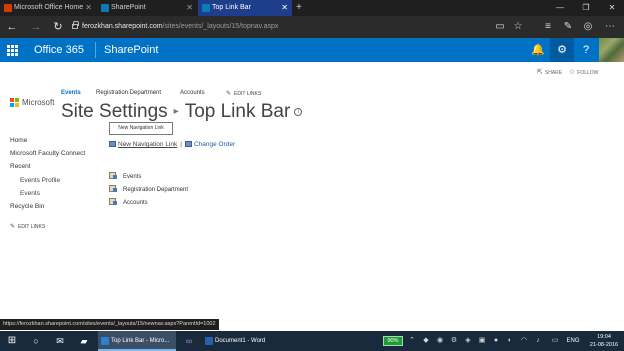 The width and height of the screenshot is (624, 351). What do you see at coordinates (604, 341) in the screenshot?
I see `clock: 19:04 21-08-2016` at bounding box center [604, 341].